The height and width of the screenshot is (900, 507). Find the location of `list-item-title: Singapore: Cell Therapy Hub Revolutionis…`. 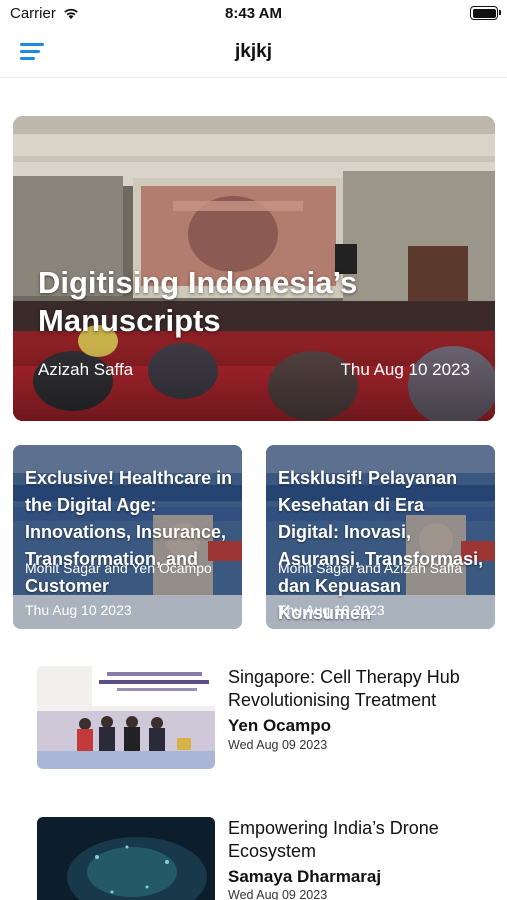

list-item-title: Singapore: Cell Therapy Hub Revolutionis… is located at coordinates (344, 688).